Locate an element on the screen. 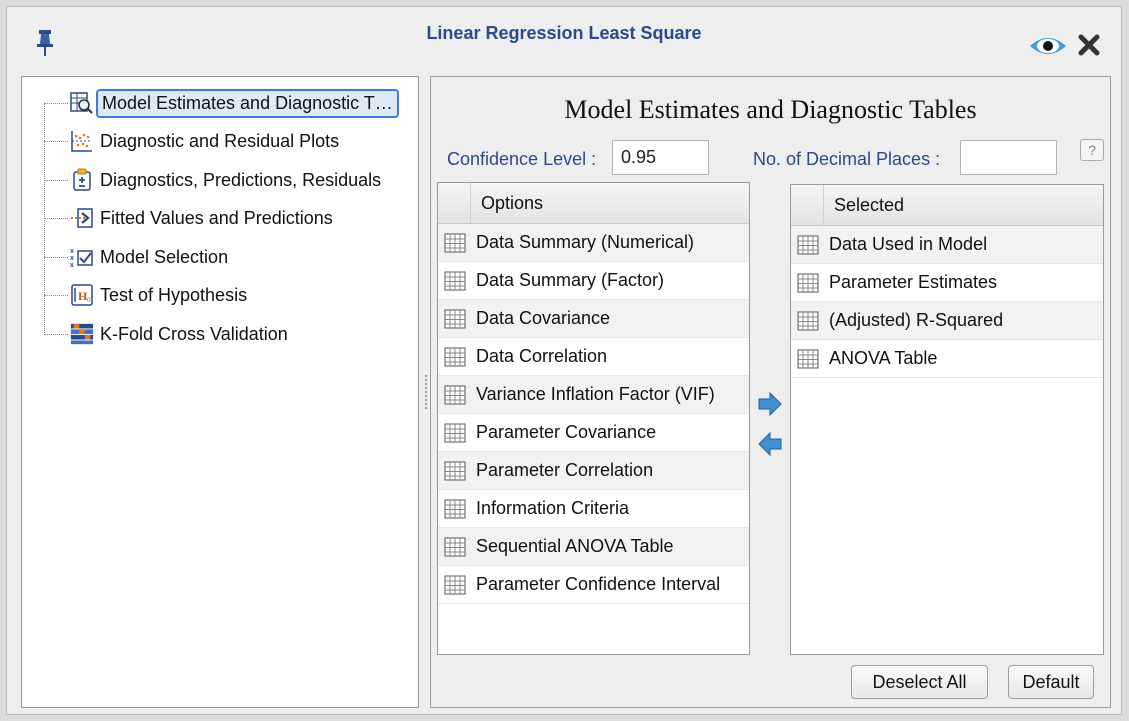 This screenshot has height=721, width=1129. list-item: Sequential ANOVA Table is located at coordinates (593, 547).